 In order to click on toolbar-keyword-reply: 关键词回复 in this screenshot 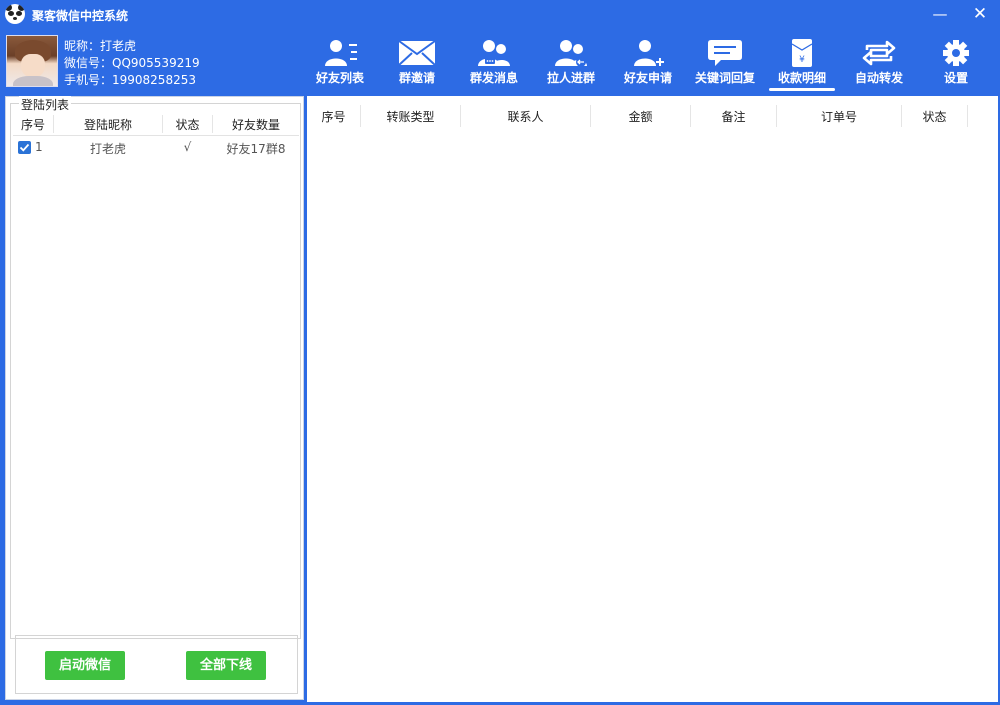, I will do `click(725, 63)`.